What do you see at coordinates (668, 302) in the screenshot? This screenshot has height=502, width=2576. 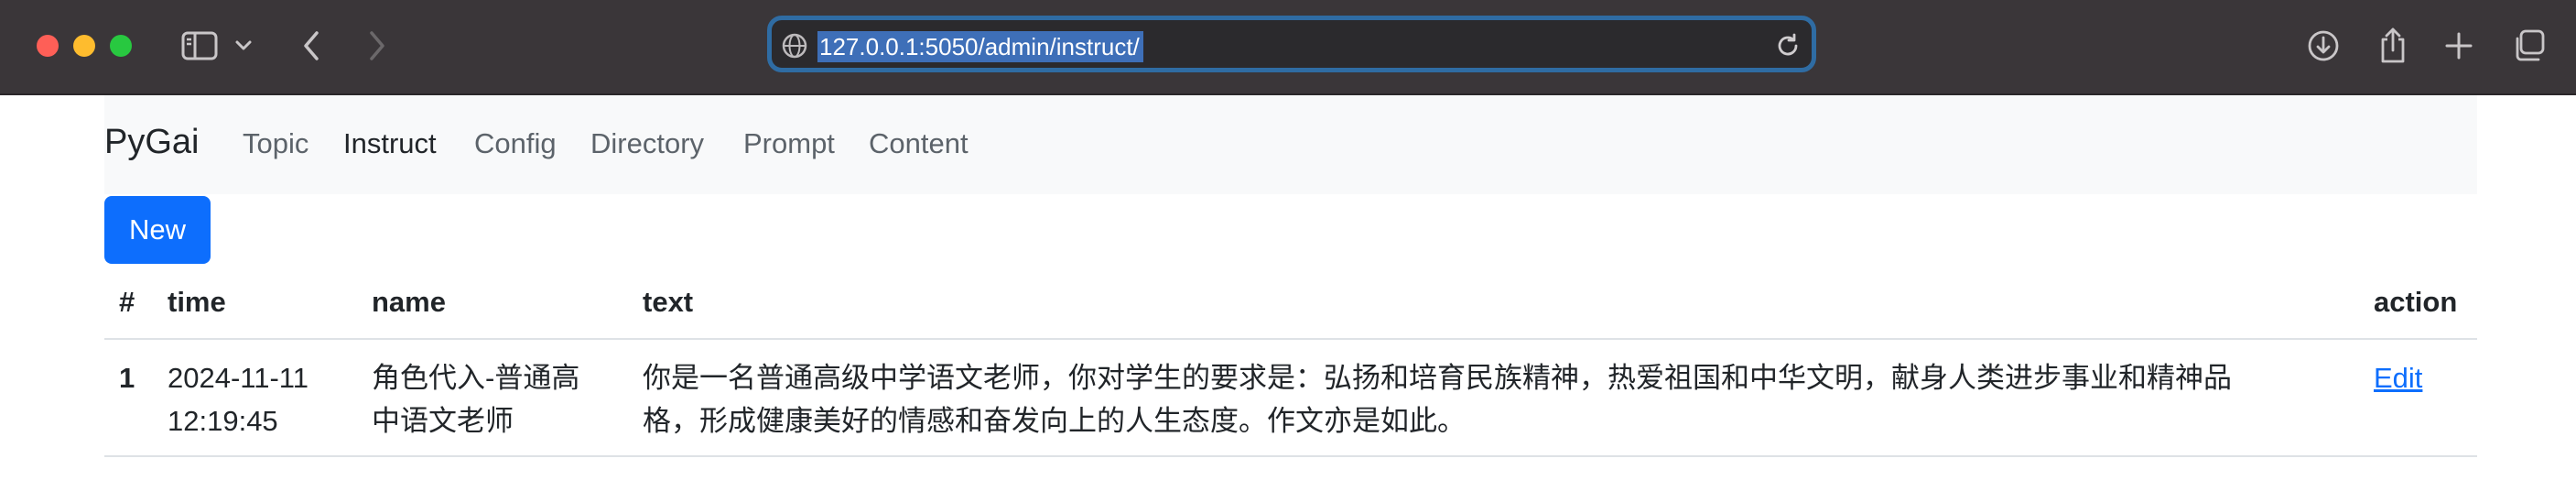 I see `column-header-text: text` at bounding box center [668, 302].